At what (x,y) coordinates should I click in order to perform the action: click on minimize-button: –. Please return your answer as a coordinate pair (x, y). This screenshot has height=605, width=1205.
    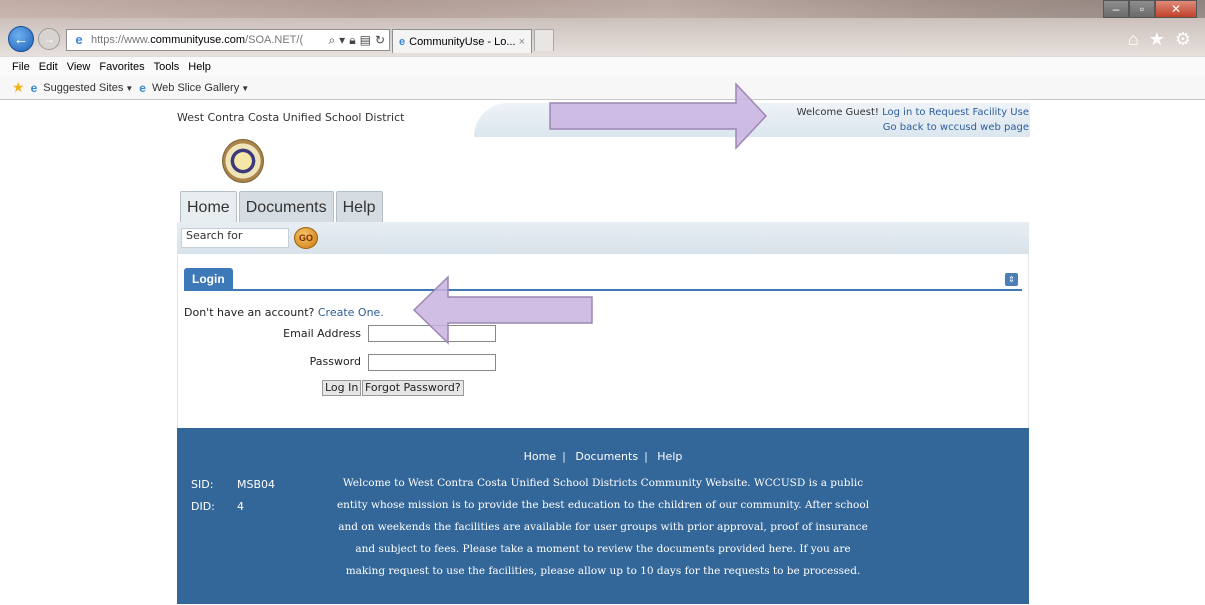
    Looking at the image, I should click on (1116, 9).